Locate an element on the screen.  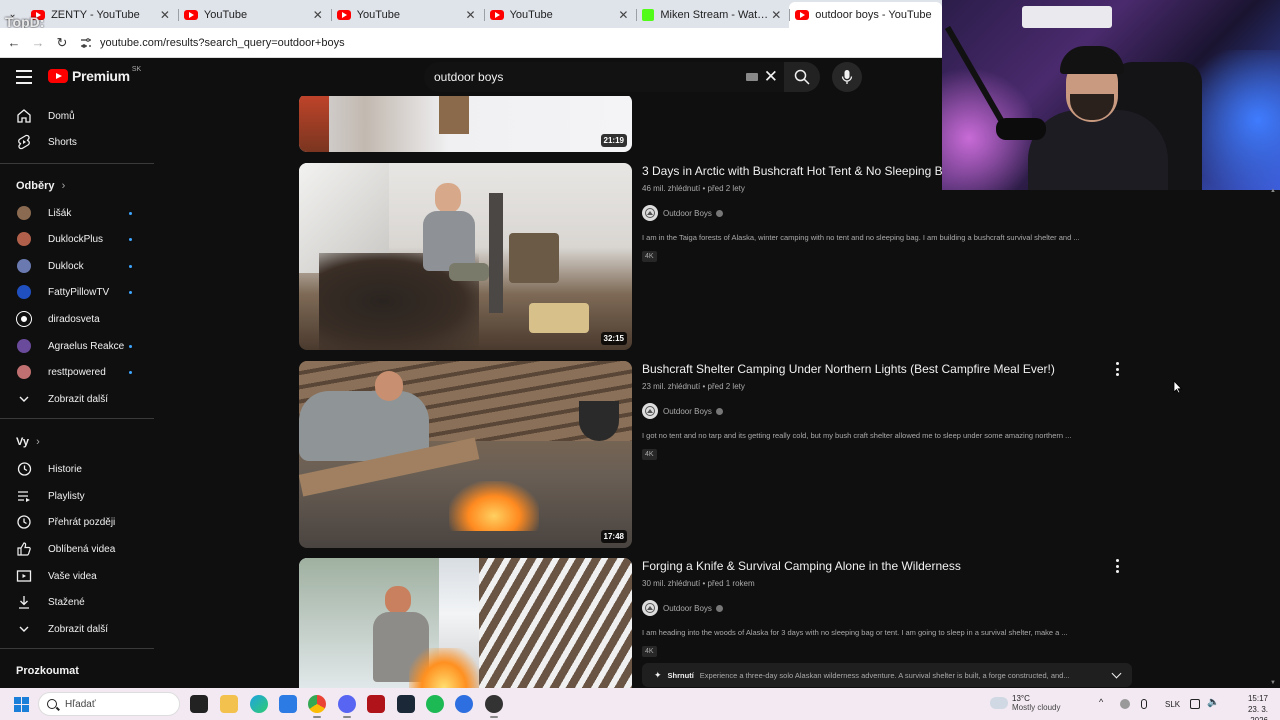
taskbar-search-input: Hľadať is located at coordinates (109, 704).